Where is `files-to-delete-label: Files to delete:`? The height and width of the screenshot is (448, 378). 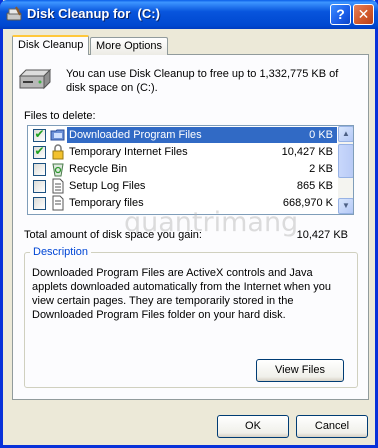
files-to-delete-label: Files to delete: is located at coordinates (60, 116).